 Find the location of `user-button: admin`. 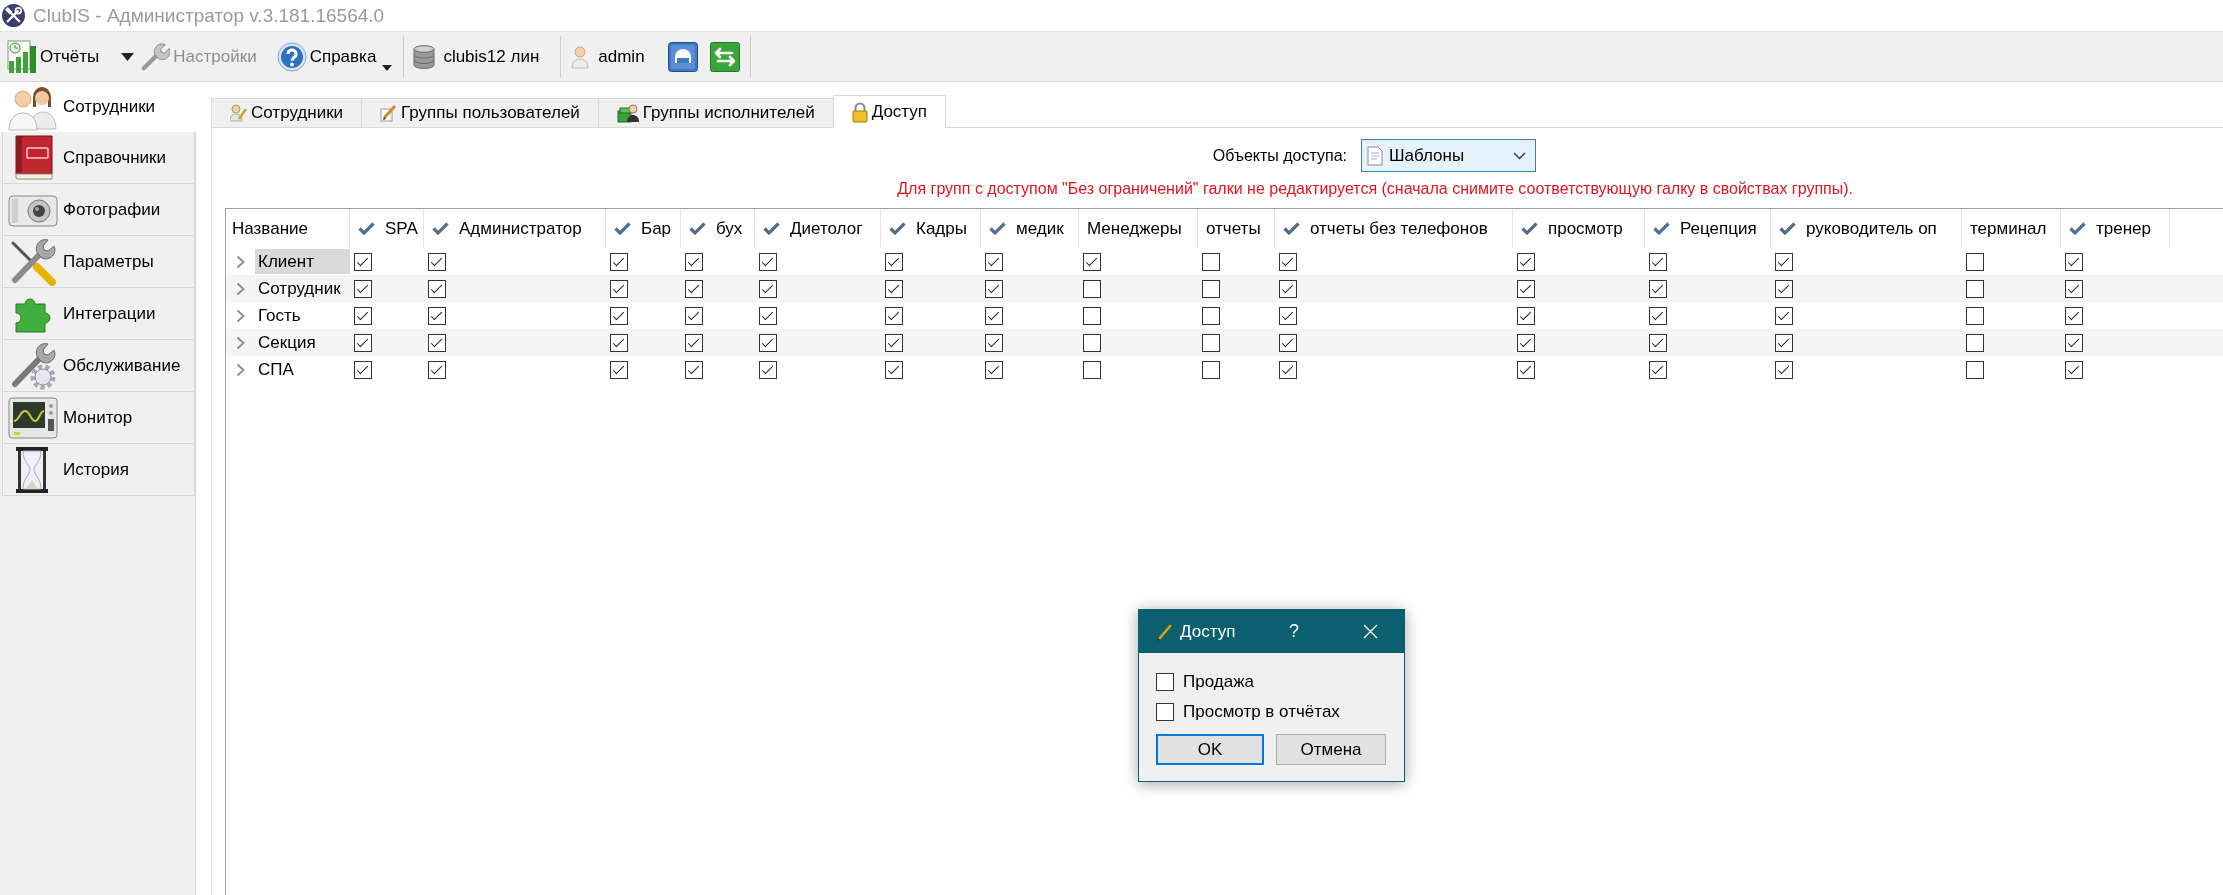

user-button: admin is located at coordinates (607, 56).